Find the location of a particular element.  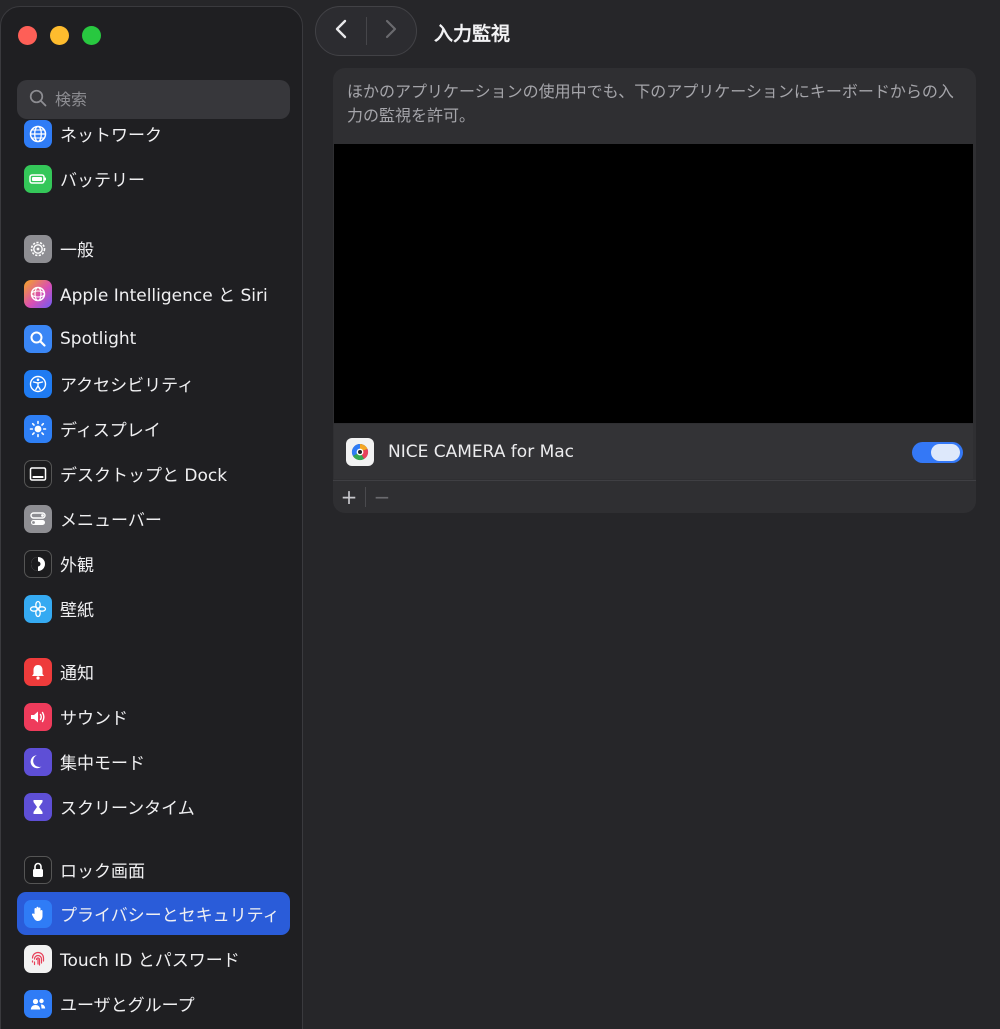

sidebar-item-displays: ディスプレイ is located at coordinates (153, 428).